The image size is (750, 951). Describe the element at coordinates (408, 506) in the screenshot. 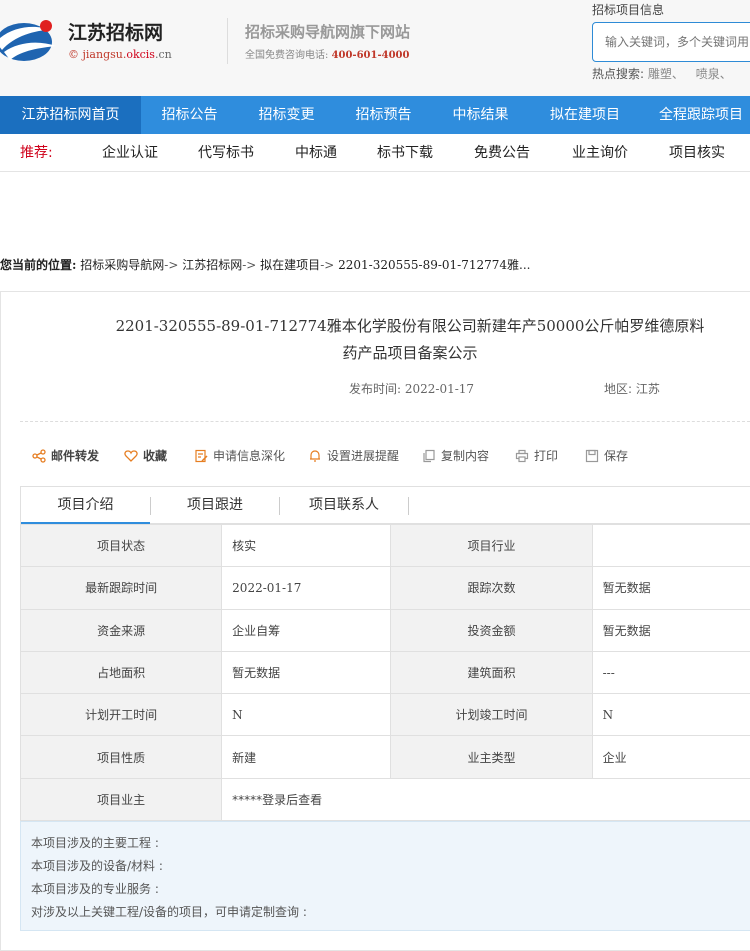

I see `tab-separator` at that location.